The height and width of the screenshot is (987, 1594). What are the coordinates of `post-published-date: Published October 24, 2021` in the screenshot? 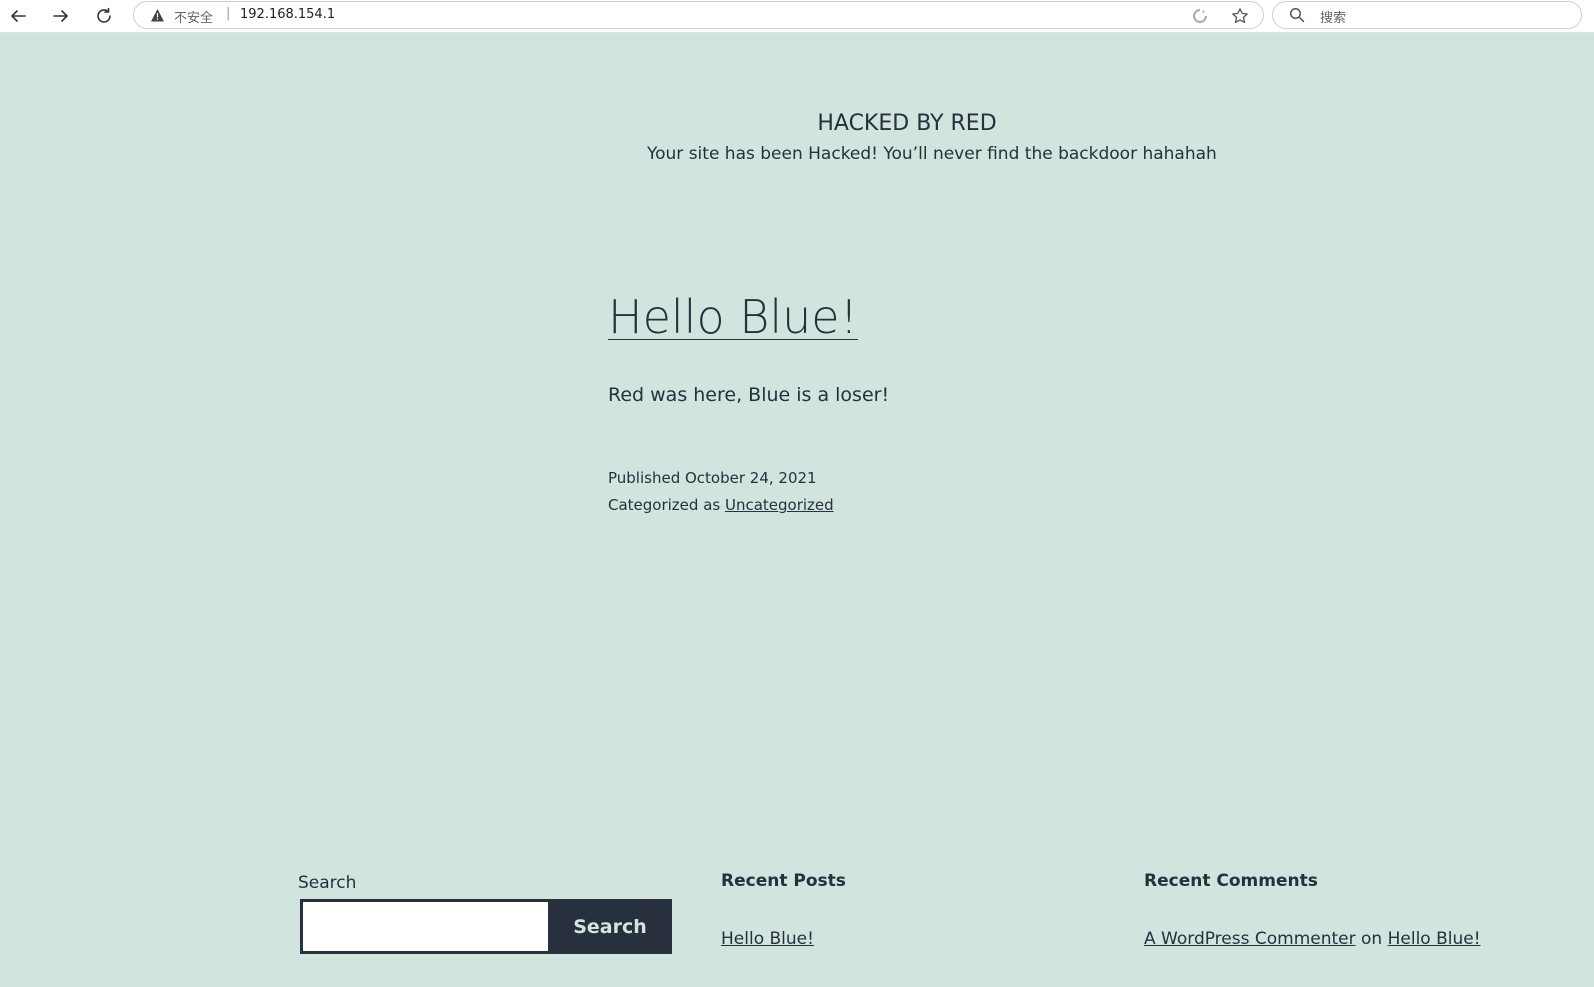 It's located at (712, 478).